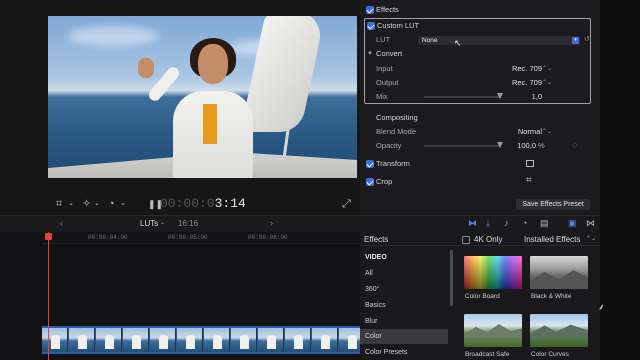 The height and width of the screenshot is (360, 640). What do you see at coordinates (526, 146) in the screenshot?
I see `opacity-value: 100,0` at bounding box center [526, 146].